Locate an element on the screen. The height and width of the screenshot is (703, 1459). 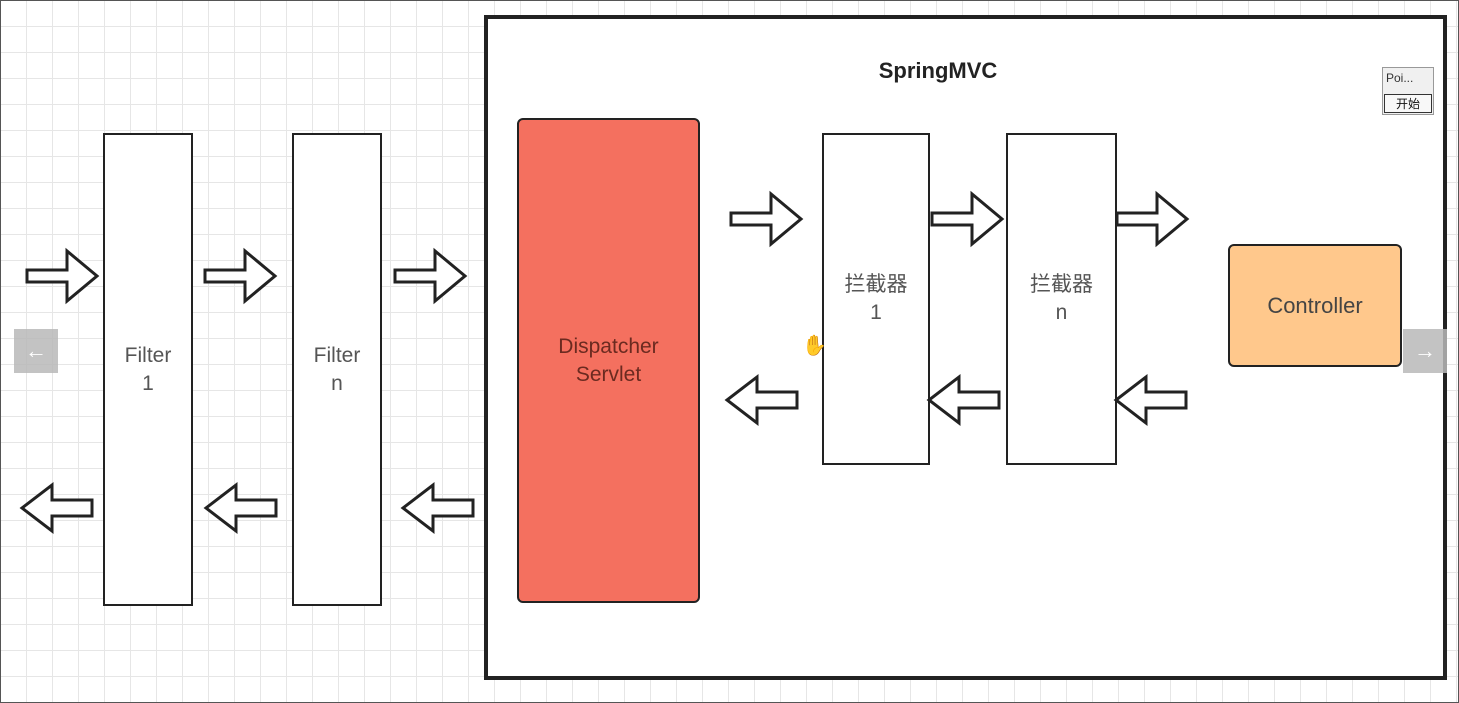
arrow-left-icon: ← is located at coordinates (36, 350).